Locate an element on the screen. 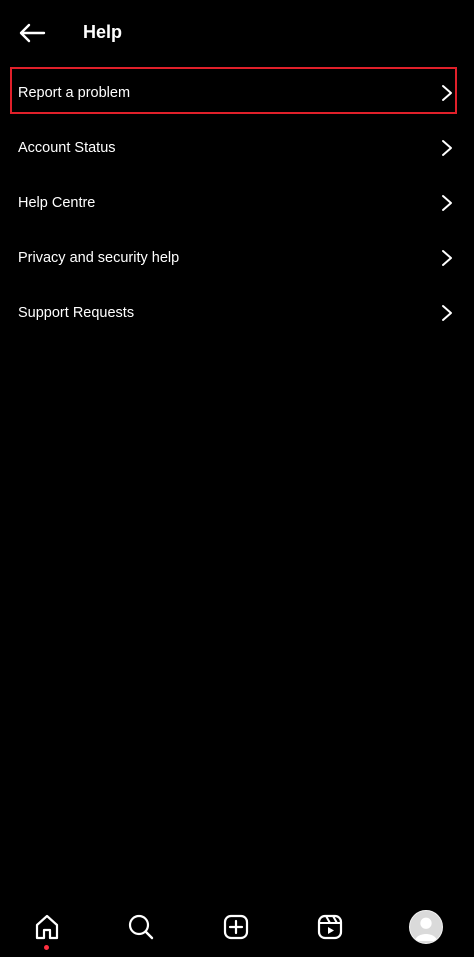 The height and width of the screenshot is (957, 474). arrow-left-icon is located at coordinates (32, 33).